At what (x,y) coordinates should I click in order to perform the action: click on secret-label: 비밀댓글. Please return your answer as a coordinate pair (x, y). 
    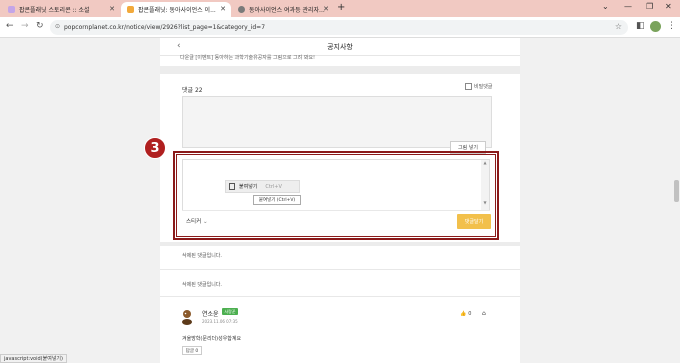
    Looking at the image, I should click on (483, 87).